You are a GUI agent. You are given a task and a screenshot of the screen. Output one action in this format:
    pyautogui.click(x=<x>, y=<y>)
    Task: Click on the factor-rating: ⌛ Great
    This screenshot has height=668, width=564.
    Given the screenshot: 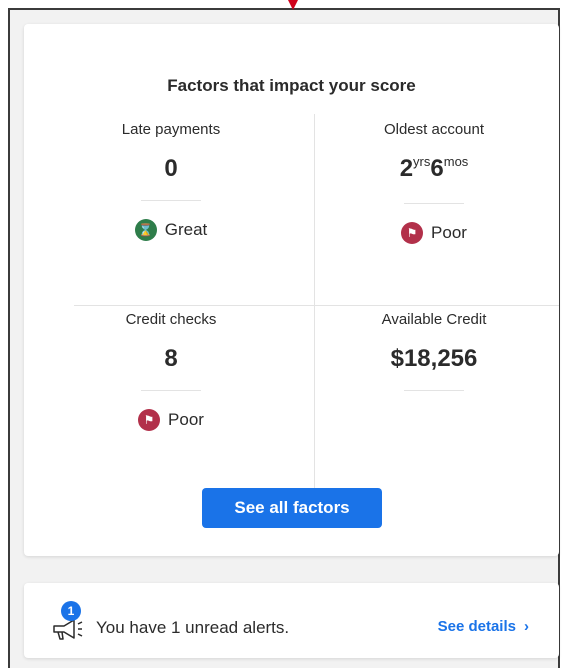 What is the action you would take?
    pyautogui.click(x=171, y=230)
    